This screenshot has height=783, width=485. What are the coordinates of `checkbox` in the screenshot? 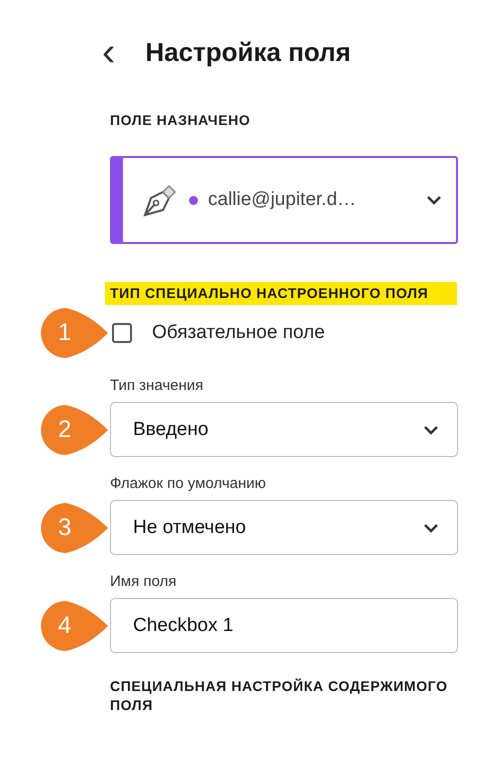 It's located at (122, 333).